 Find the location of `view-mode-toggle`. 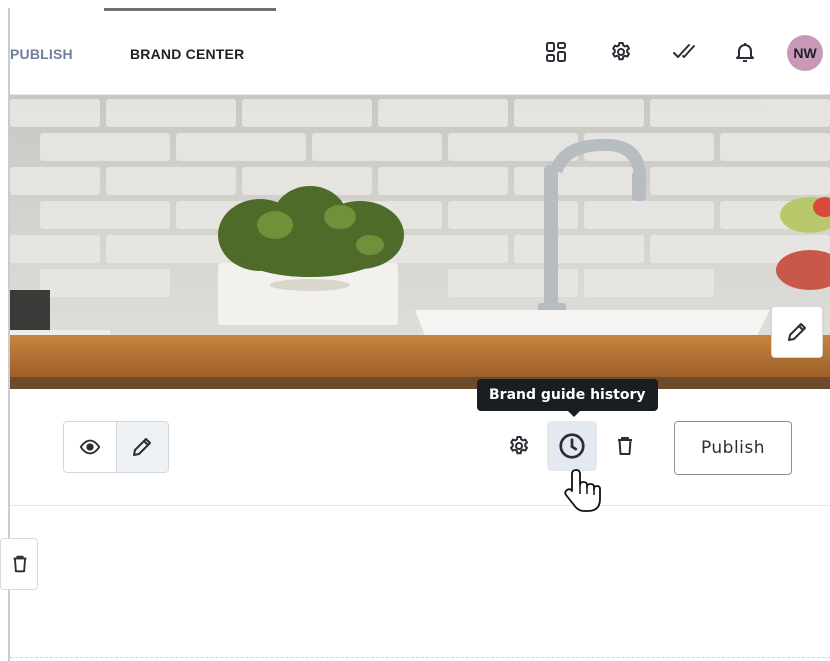

view-mode-toggle is located at coordinates (116, 447).